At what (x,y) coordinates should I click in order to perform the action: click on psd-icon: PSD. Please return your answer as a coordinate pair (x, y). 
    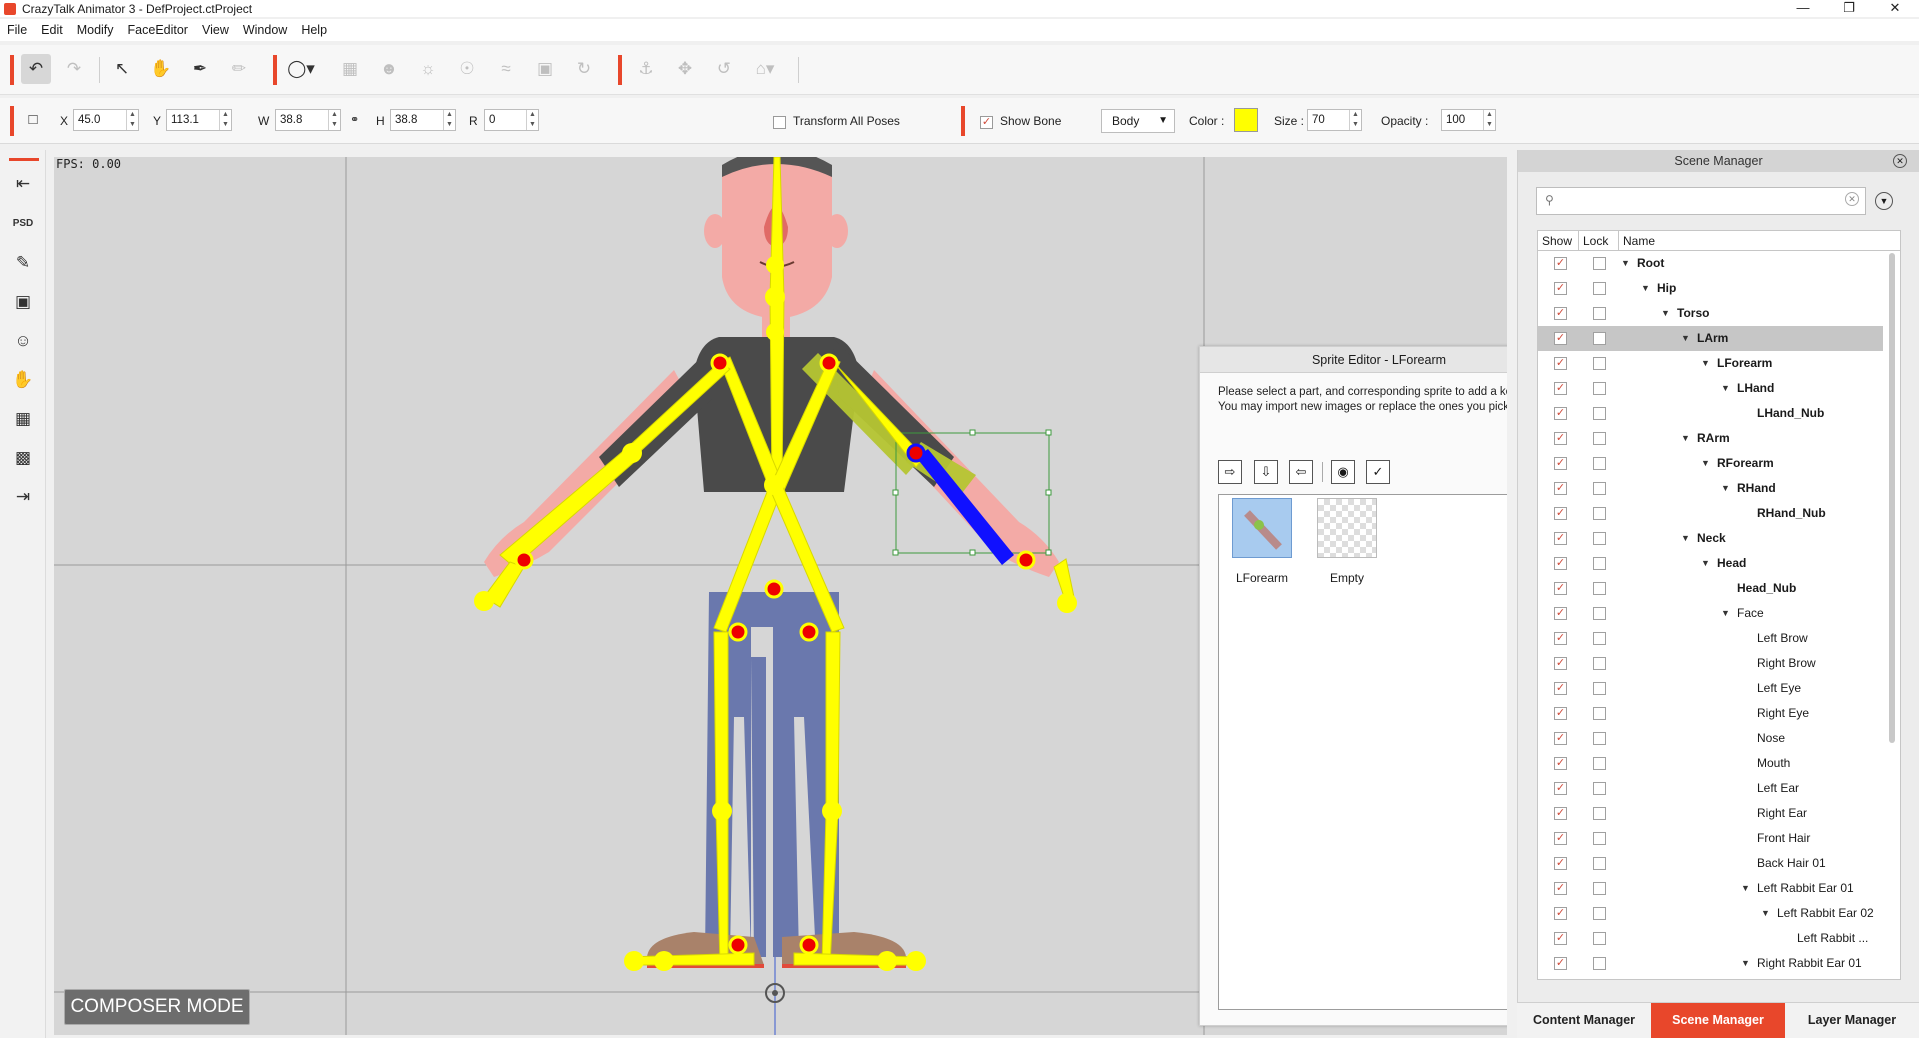
    Looking at the image, I should click on (23, 224).